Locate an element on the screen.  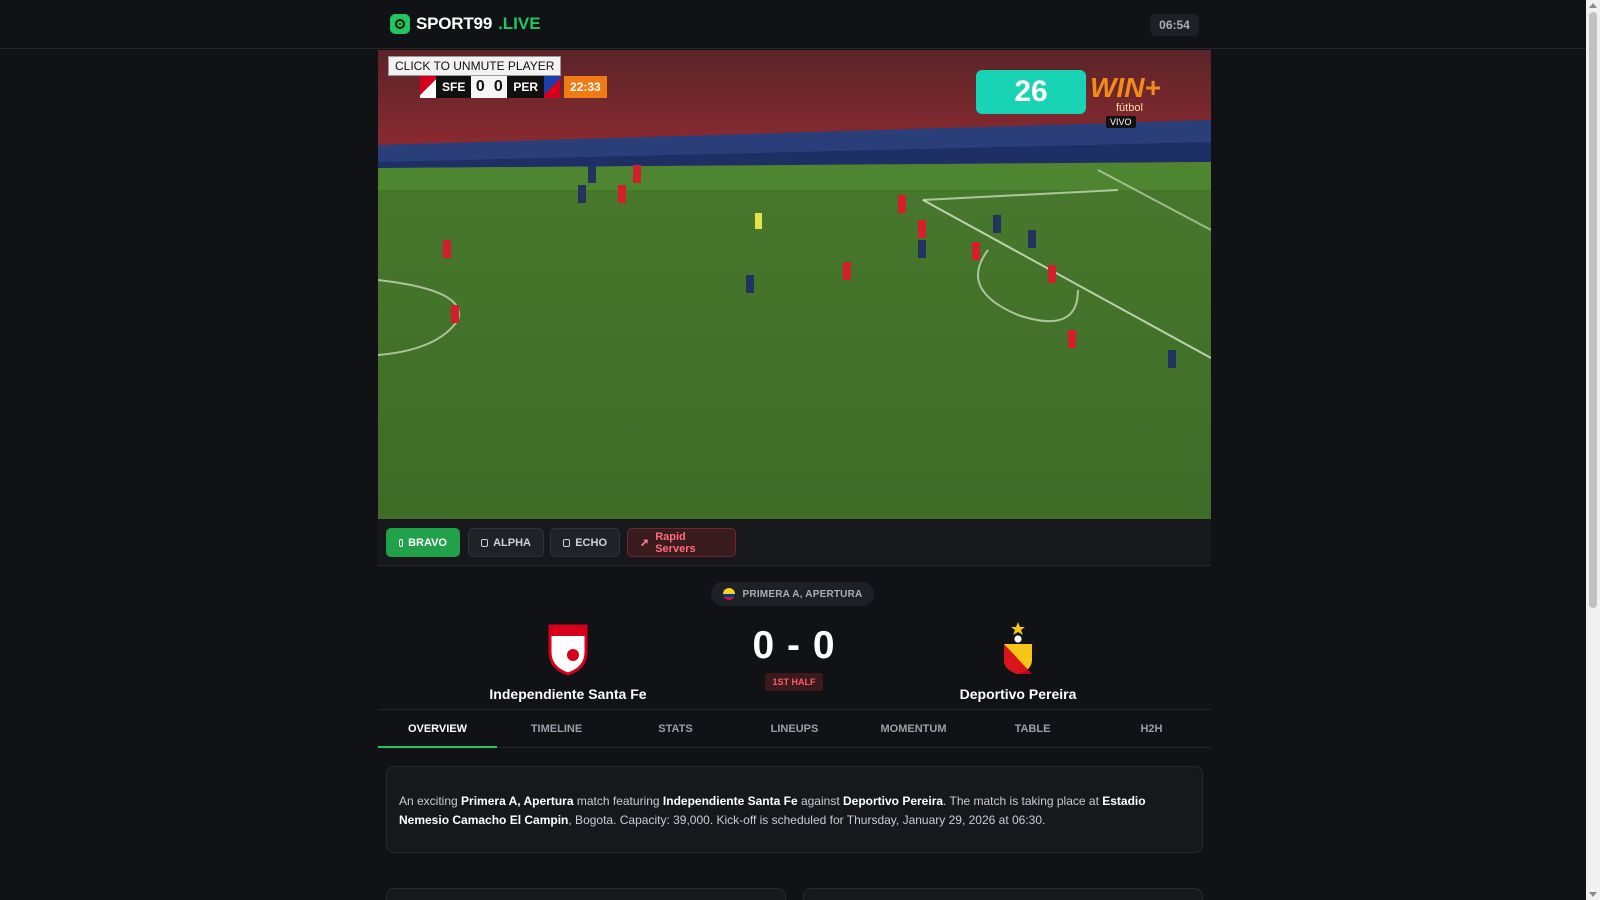
home-team: Independiente Santa Fe is located at coordinates (568, 662).